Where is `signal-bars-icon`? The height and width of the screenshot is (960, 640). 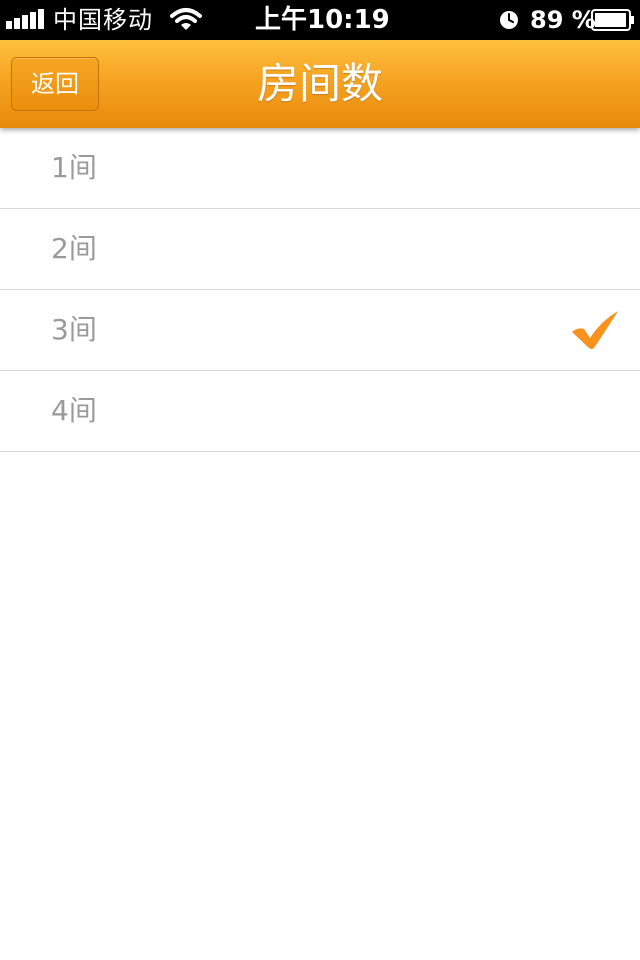
signal-bars-icon is located at coordinates (25, 19).